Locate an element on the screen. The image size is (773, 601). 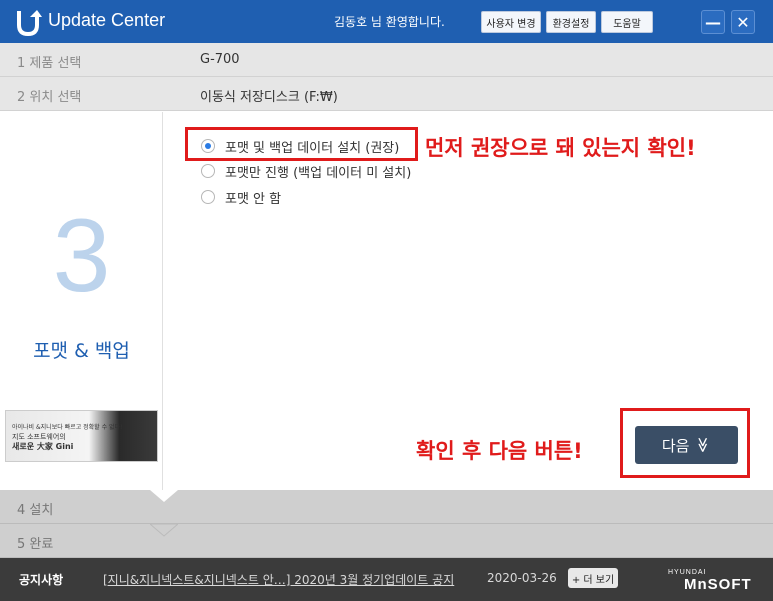
next-button-label: 다음 is located at coordinates (675, 445).